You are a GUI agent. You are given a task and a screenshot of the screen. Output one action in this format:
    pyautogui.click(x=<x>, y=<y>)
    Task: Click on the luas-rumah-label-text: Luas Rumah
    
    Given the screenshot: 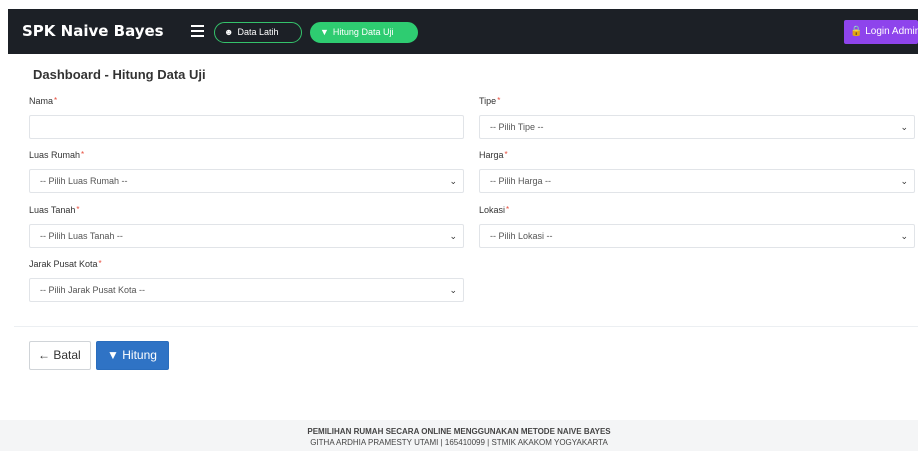 What is the action you would take?
    pyautogui.click(x=55, y=155)
    